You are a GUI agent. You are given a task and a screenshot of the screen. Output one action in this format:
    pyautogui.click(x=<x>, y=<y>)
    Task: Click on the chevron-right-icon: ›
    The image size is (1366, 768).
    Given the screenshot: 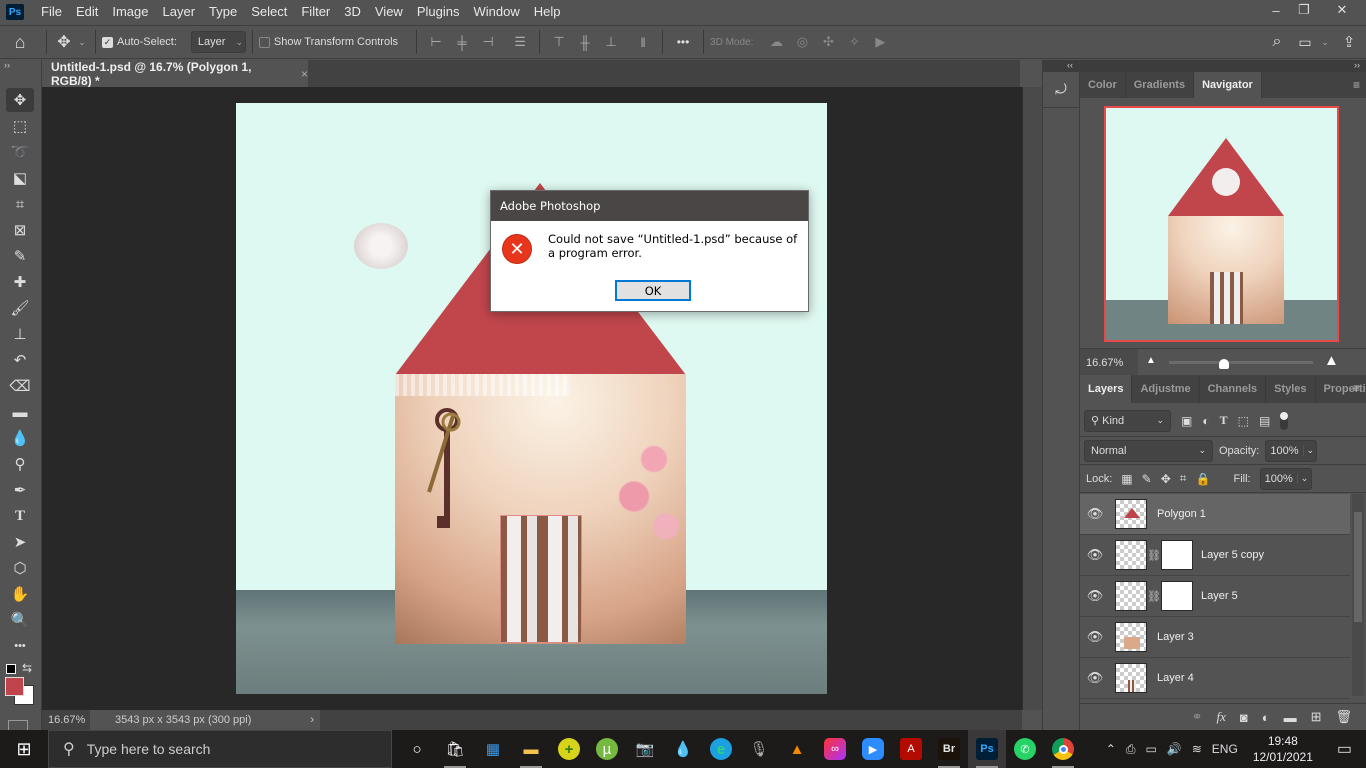 What is the action you would take?
    pyautogui.click(x=312, y=720)
    